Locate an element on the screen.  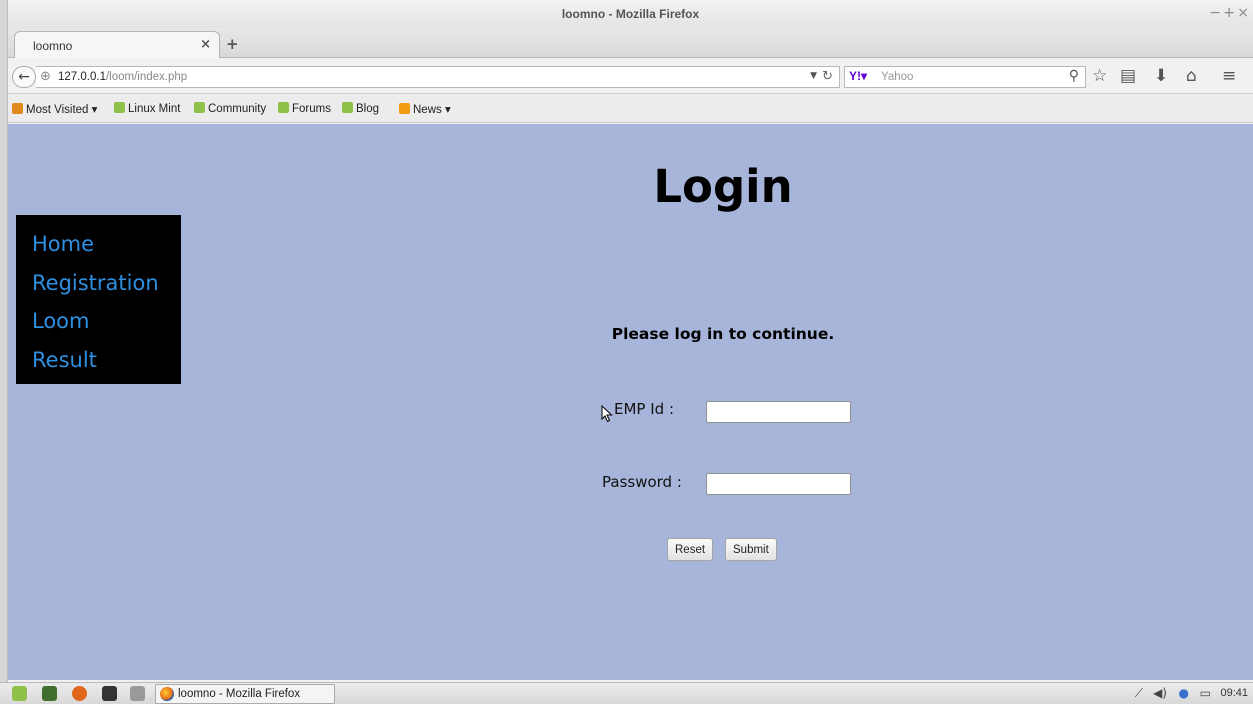
tab-loomno: loomno × is located at coordinates (117, 44).